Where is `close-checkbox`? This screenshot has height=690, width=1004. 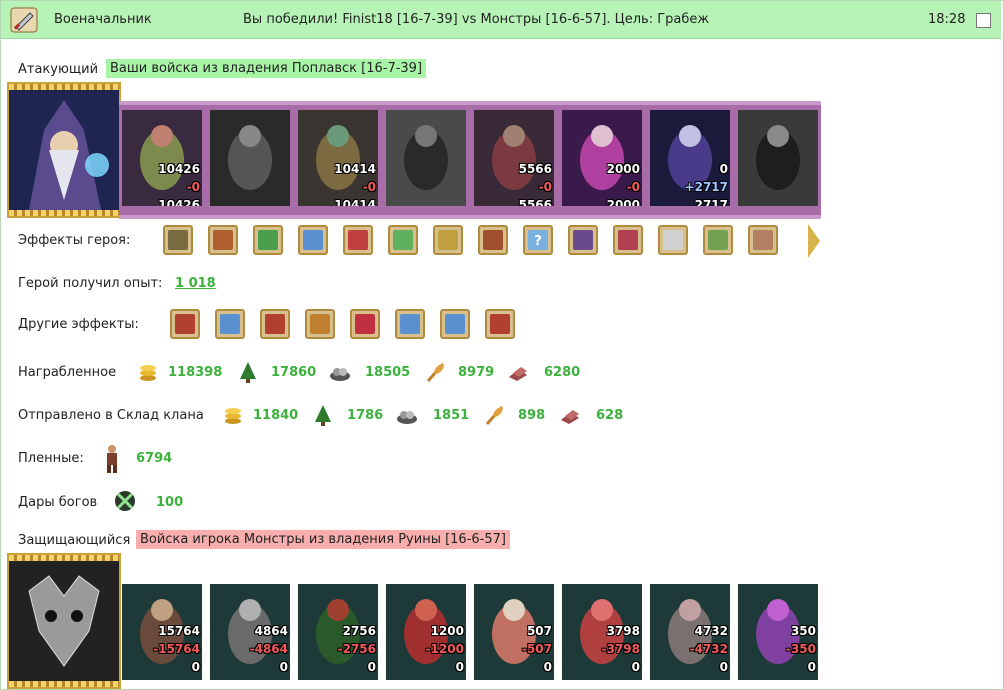 close-checkbox is located at coordinates (983, 20).